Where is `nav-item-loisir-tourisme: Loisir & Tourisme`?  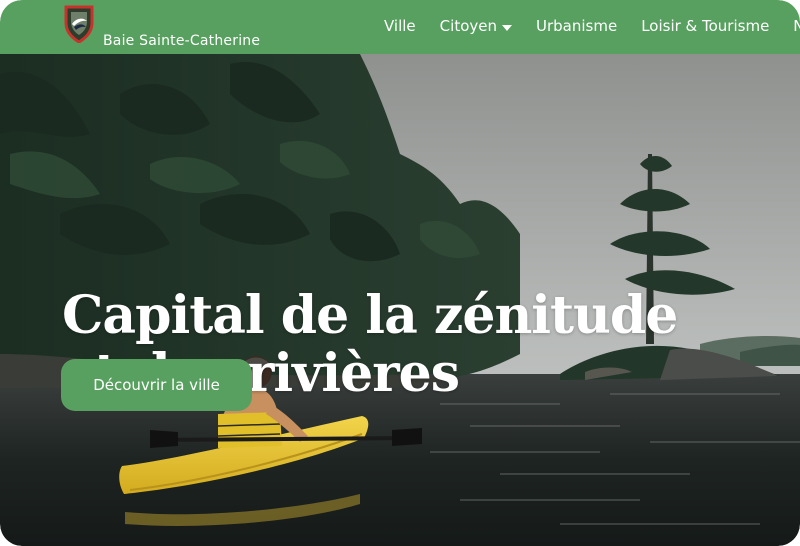 nav-item-loisir-tourisme: Loisir & Tourisme is located at coordinates (705, 26).